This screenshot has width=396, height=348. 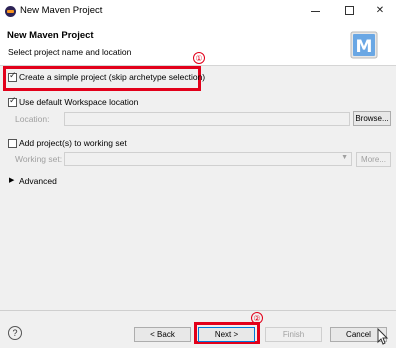 What do you see at coordinates (207, 119) in the screenshot?
I see `location-input` at bounding box center [207, 119].